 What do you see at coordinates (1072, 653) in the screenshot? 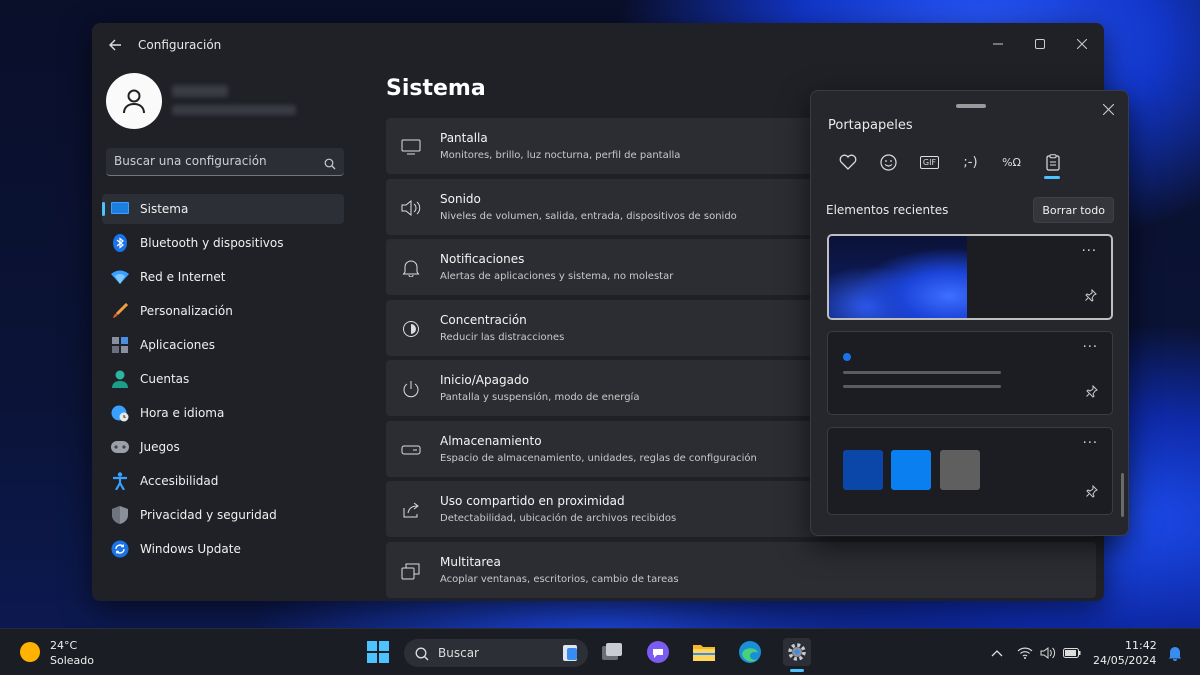
I see `battery-button` at bounding box center [1072, 653].